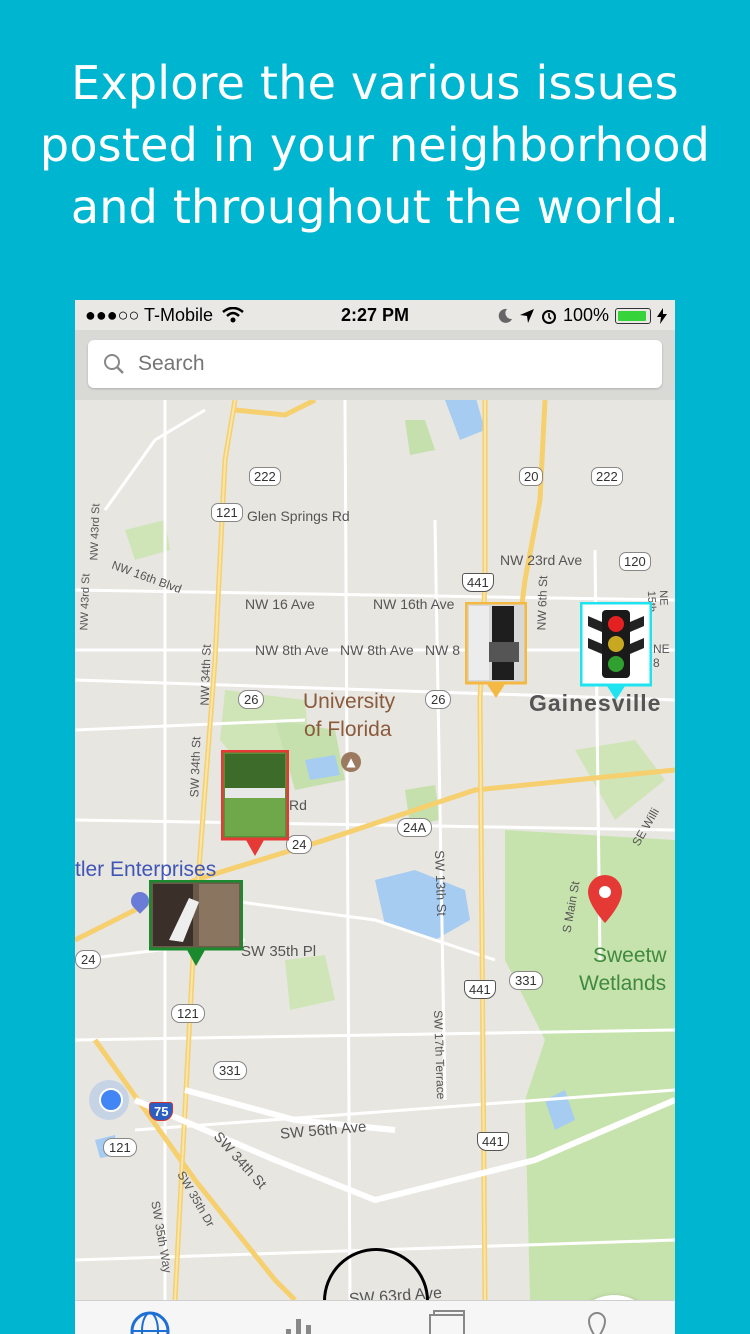 The height and width of the screenshot is (1334, 750). What do you see at coordinates (635, 561) in the screenshot?
I see `route-shield: 120` at bounding box center [635, 561].